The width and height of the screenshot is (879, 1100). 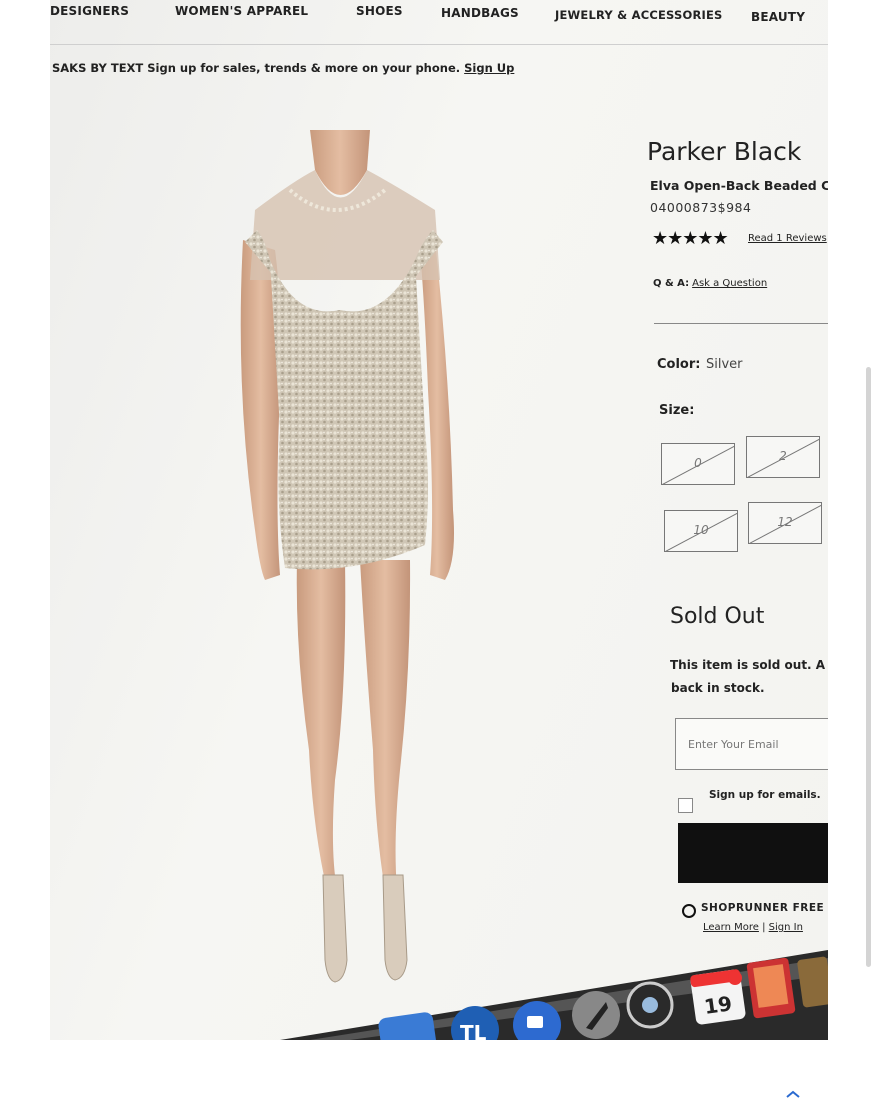 What do you see at coordinates (671, 283) in the screenshot?
I see `qa-label: Q & A:` at bounding box center [671, 283].